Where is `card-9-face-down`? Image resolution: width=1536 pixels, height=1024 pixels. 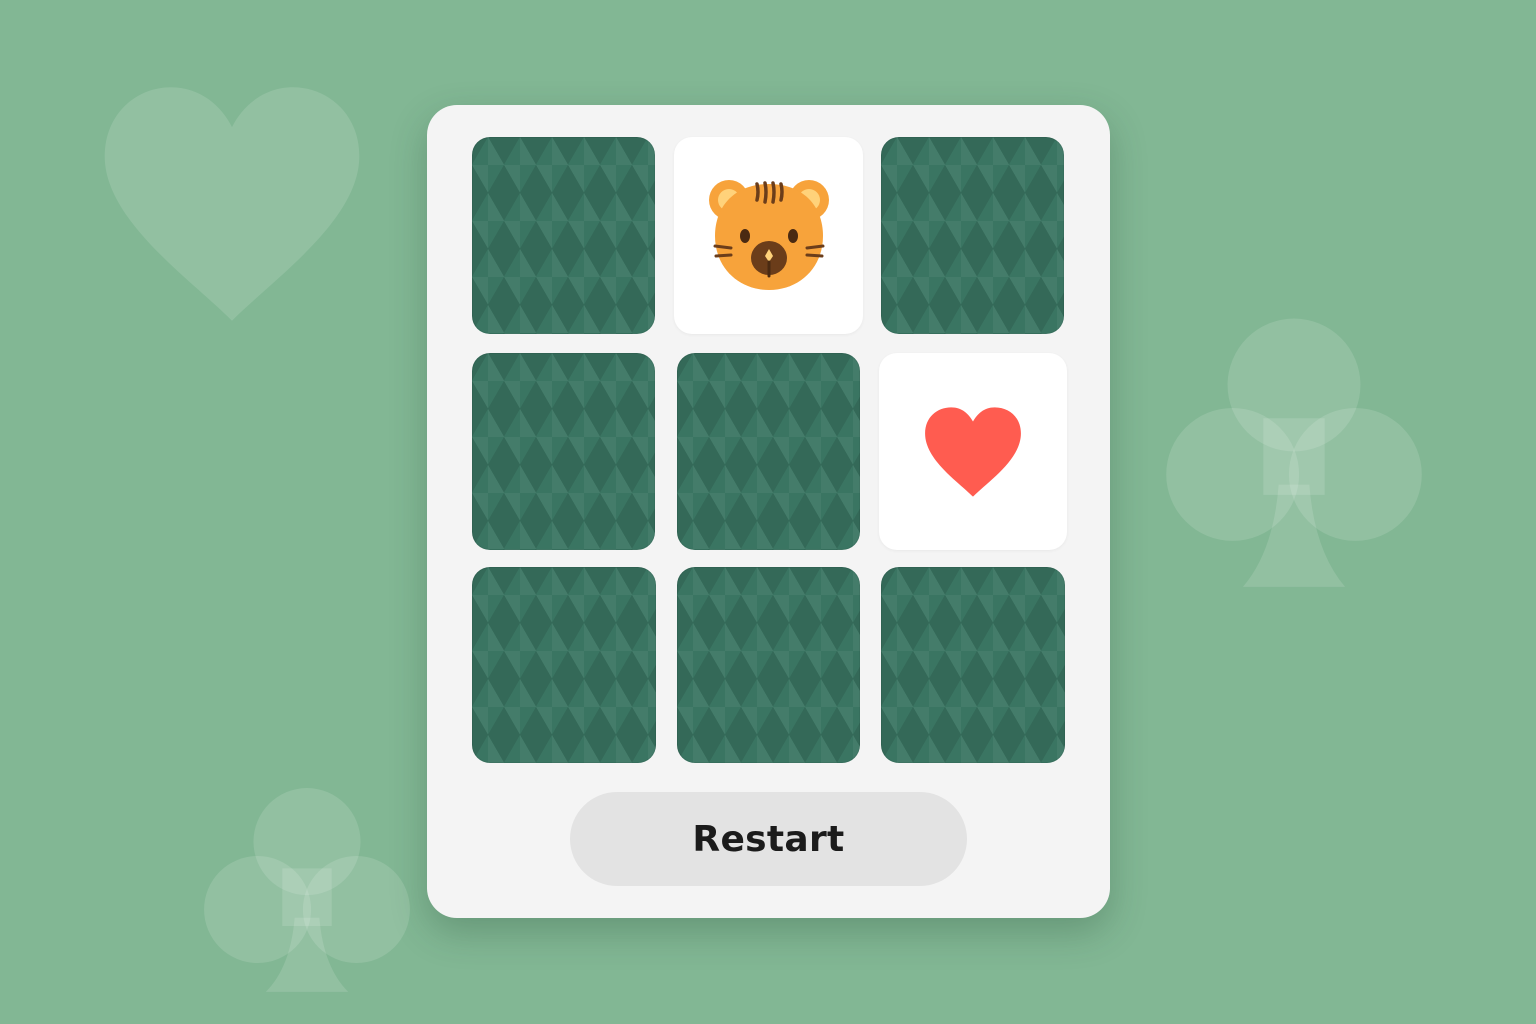 card-9-face-down is located at coordinates (973, 665).